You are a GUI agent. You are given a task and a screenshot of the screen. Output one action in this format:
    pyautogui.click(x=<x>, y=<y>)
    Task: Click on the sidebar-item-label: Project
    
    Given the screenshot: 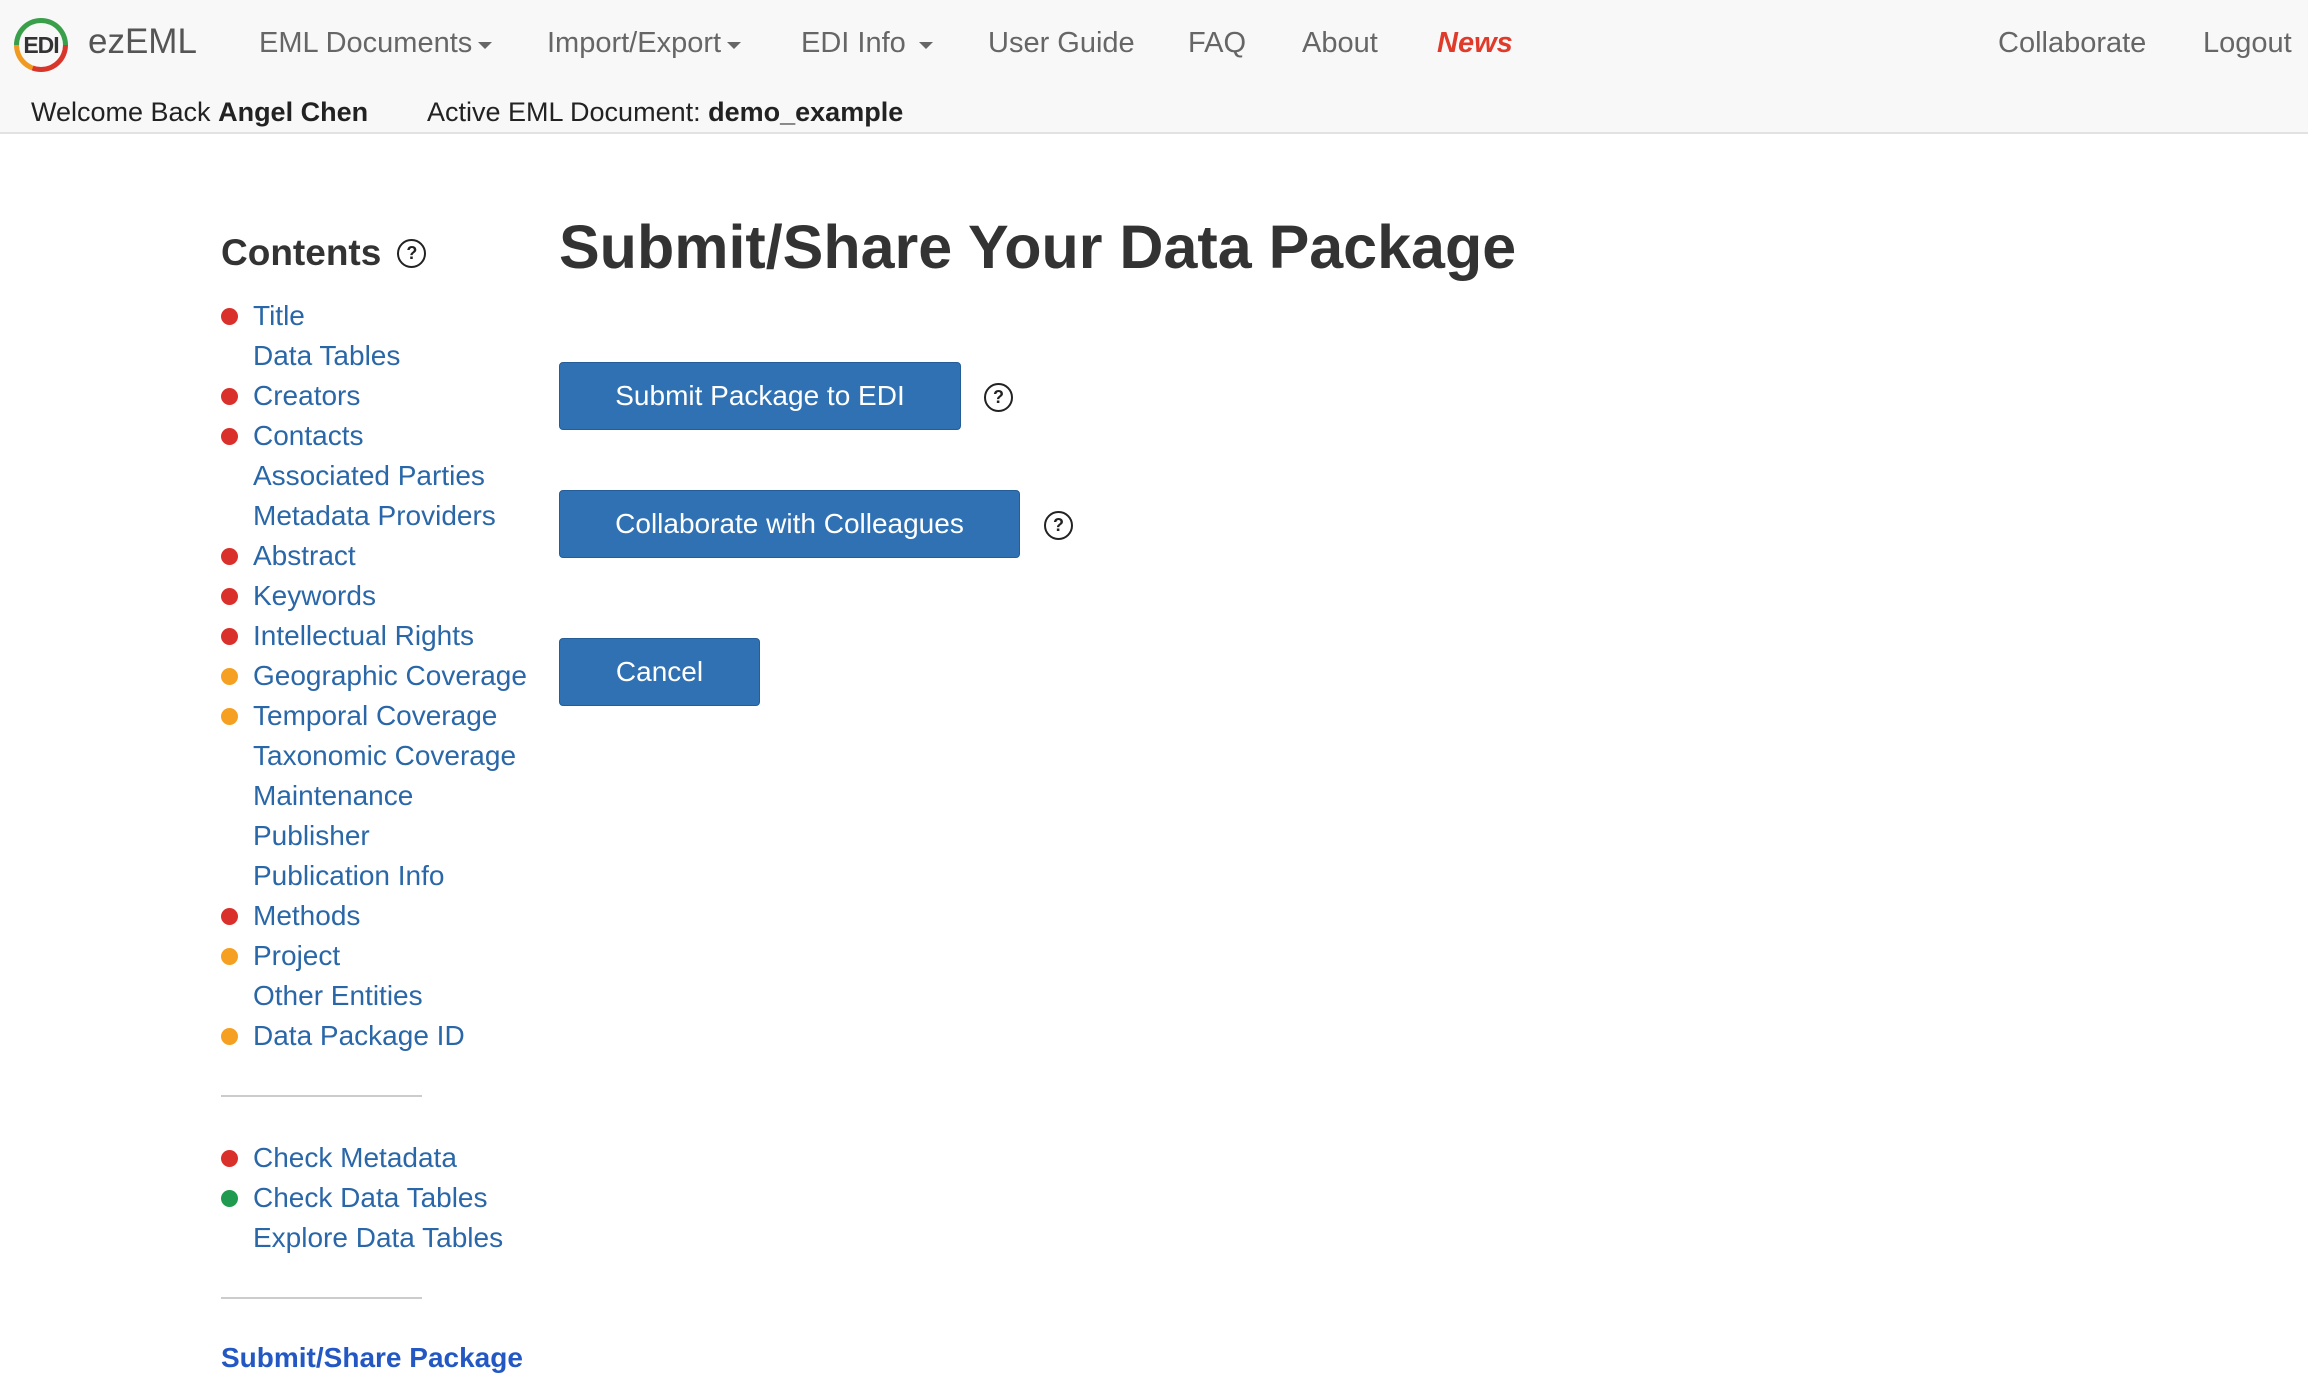 What is the action you would take?
    pyautogui.click(x=296, y=956)
    